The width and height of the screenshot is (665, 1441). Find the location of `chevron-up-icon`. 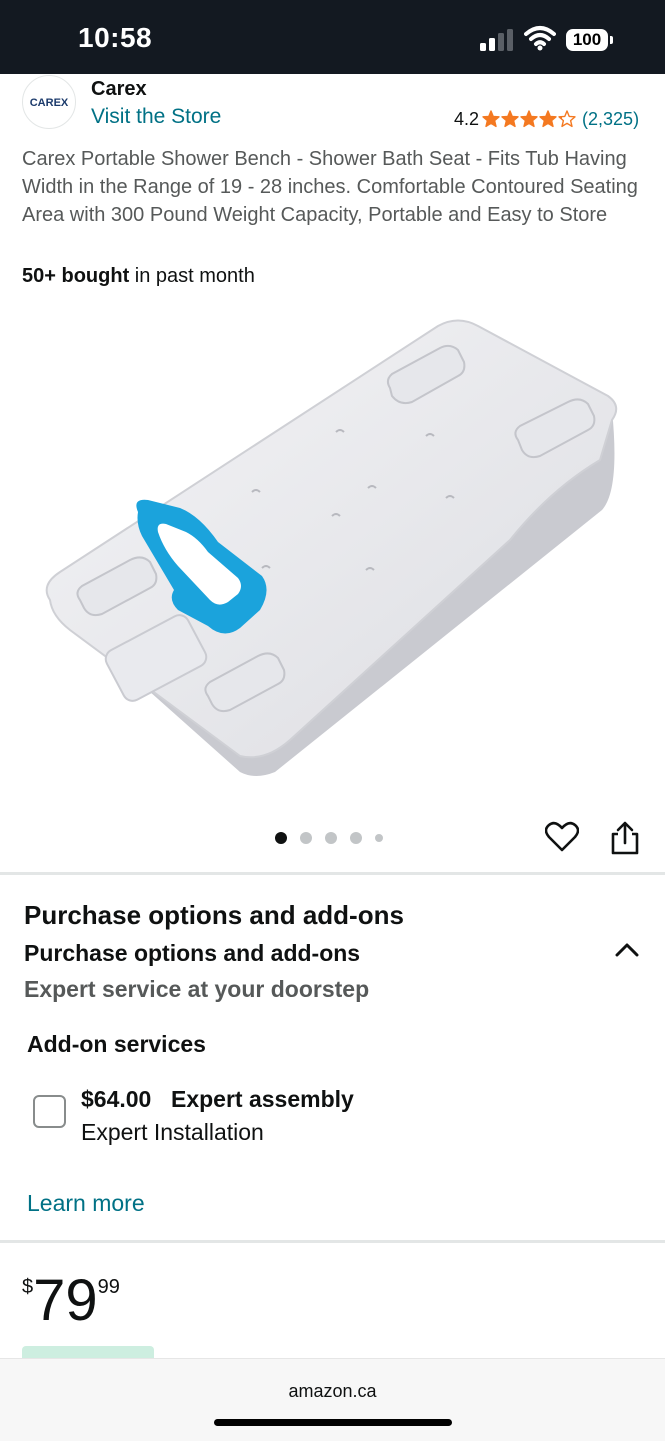

chevron-up-icon is located at coordinates (627, 950).